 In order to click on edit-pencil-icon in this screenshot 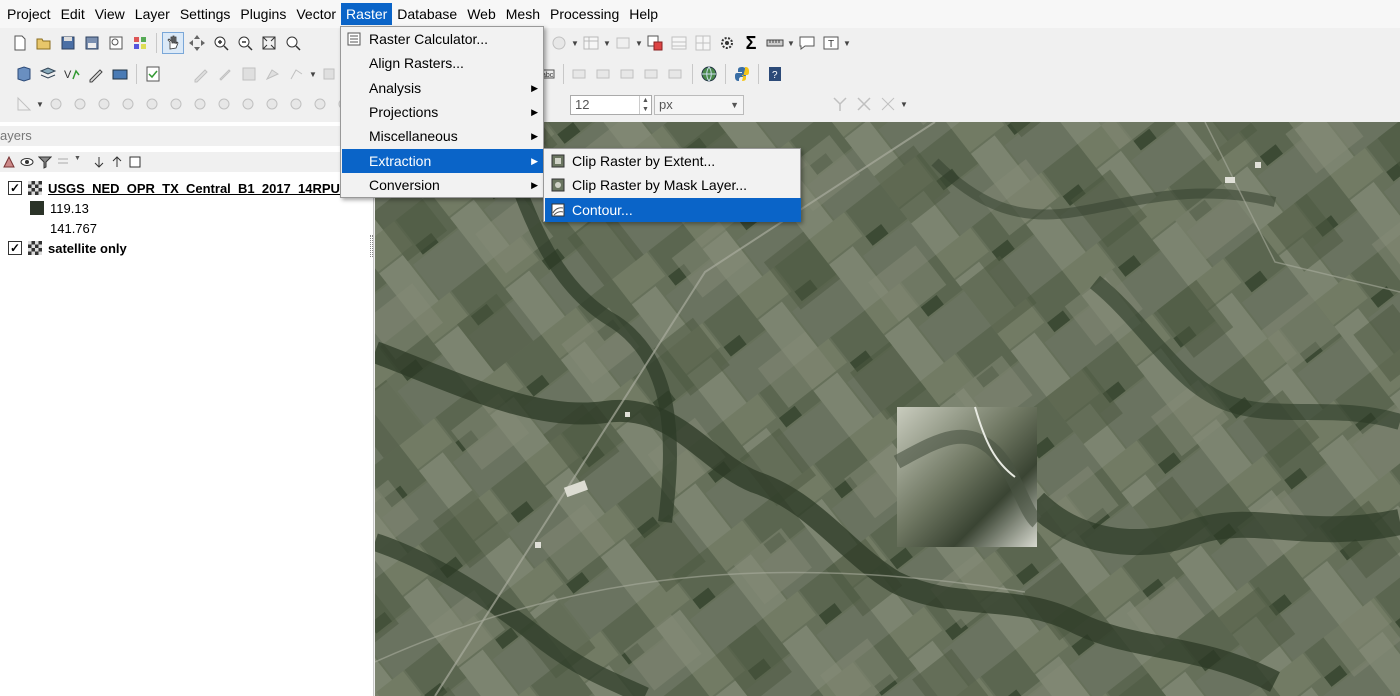, I will do `click(225, 74)`.